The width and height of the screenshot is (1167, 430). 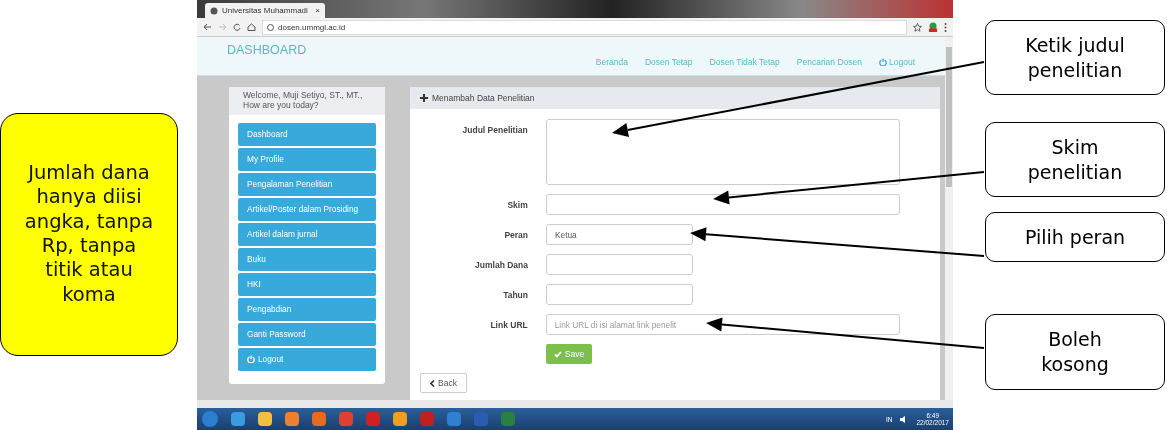 What do you see at coordinates (933, 27) in the screenshot?
I see `extension-icon` at bounding box center [933, 27].